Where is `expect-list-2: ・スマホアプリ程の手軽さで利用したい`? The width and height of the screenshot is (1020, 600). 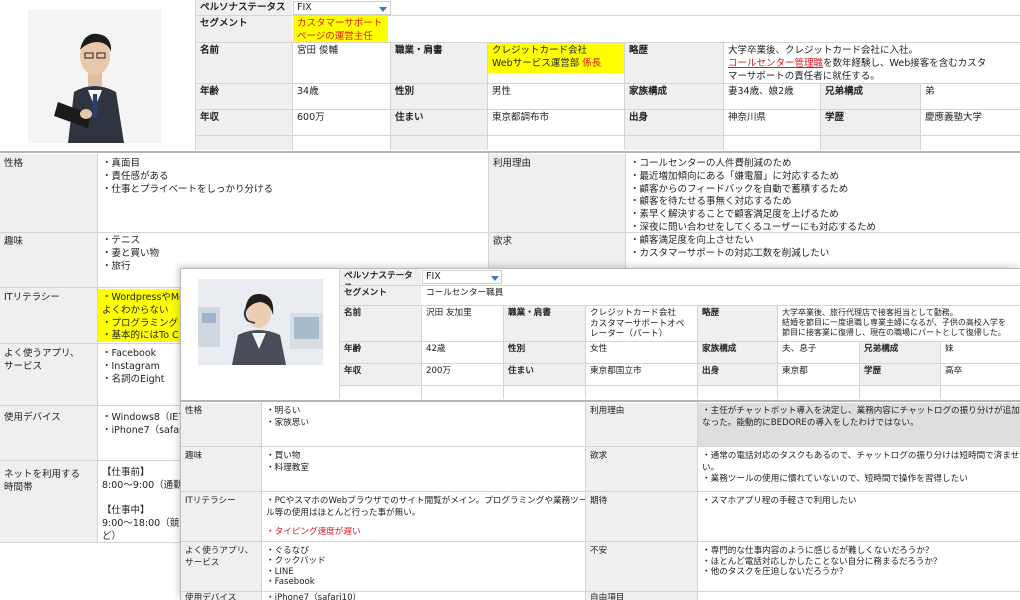
expect-list-2: ・スマホアプリ程の手軽さで利用したい is located at coordinates (779, 501).